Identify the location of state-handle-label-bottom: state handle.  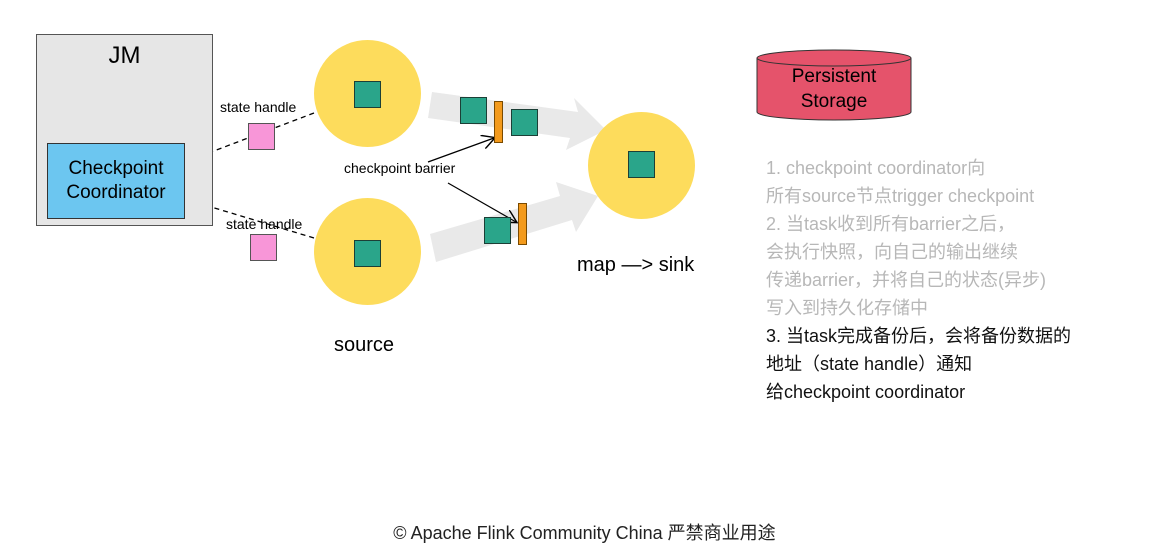
(264, 224).